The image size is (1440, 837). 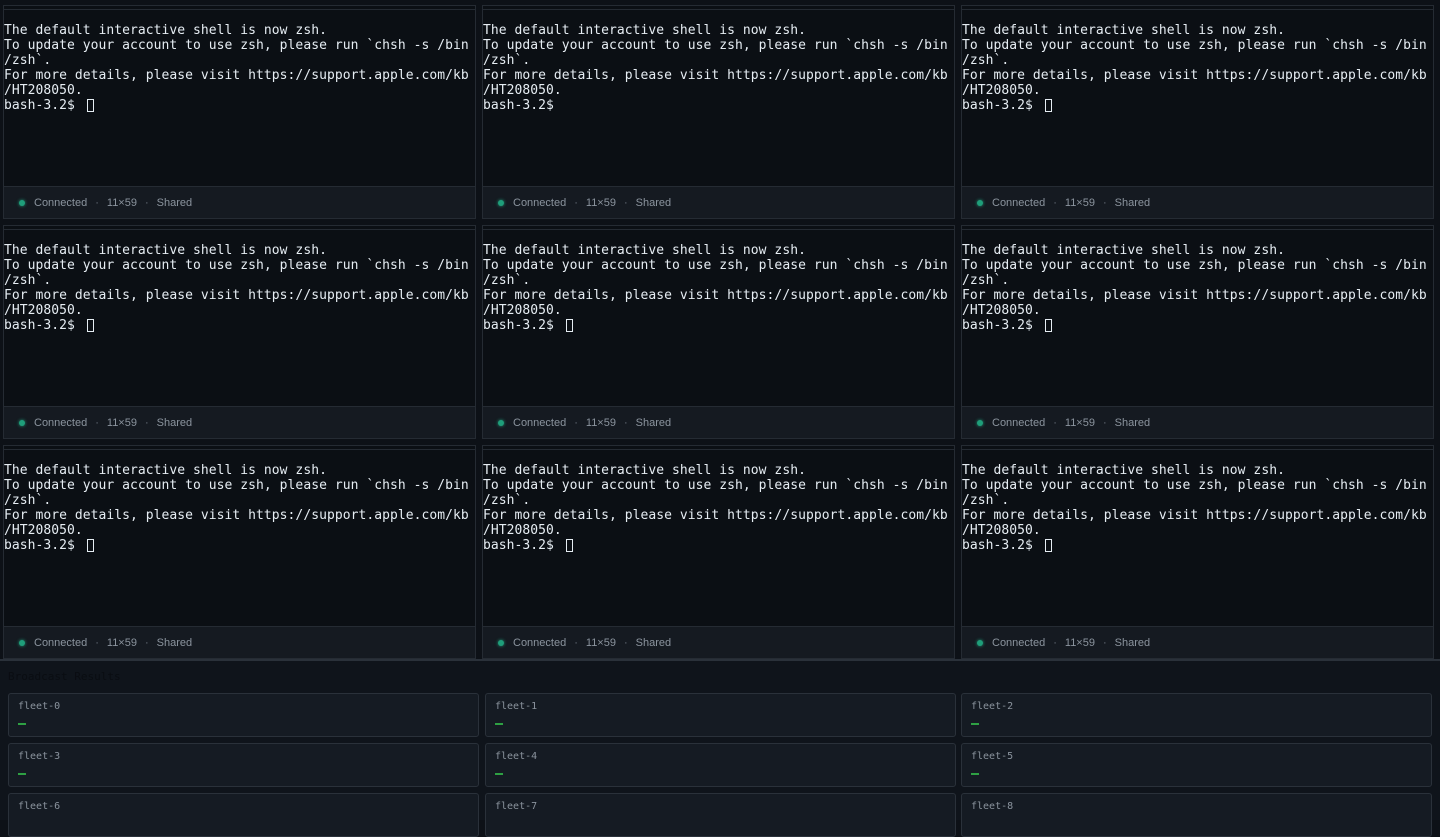 What do you see at coordinates (64, 676) in the screenshot?
I see `broadcast-results-title: Broadcast Results` at bounding box center [64, 676].